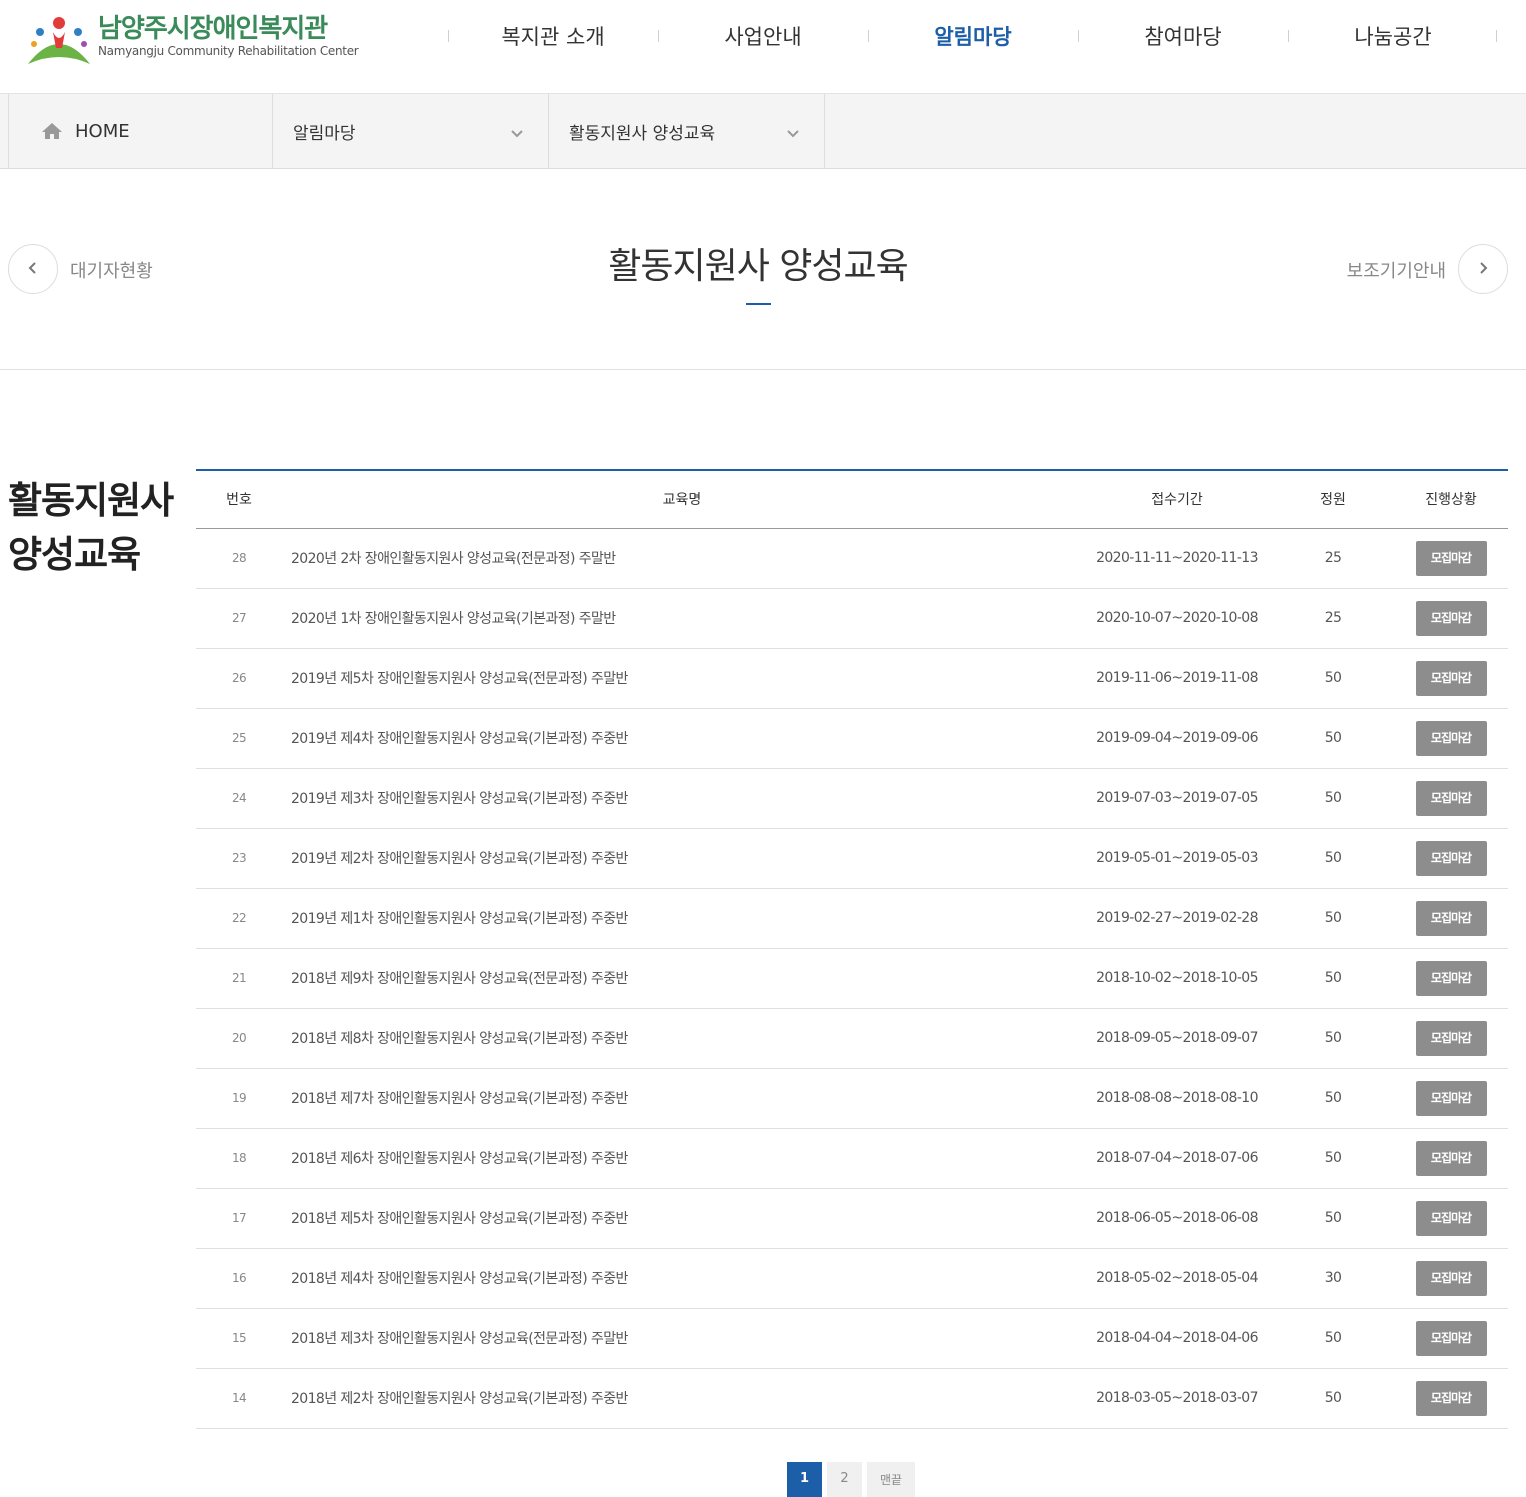 This screenshot has width=1526, height=1497. I want to click on row-period: 2018-06-05~2018-06-08, so click(1177, 1218).